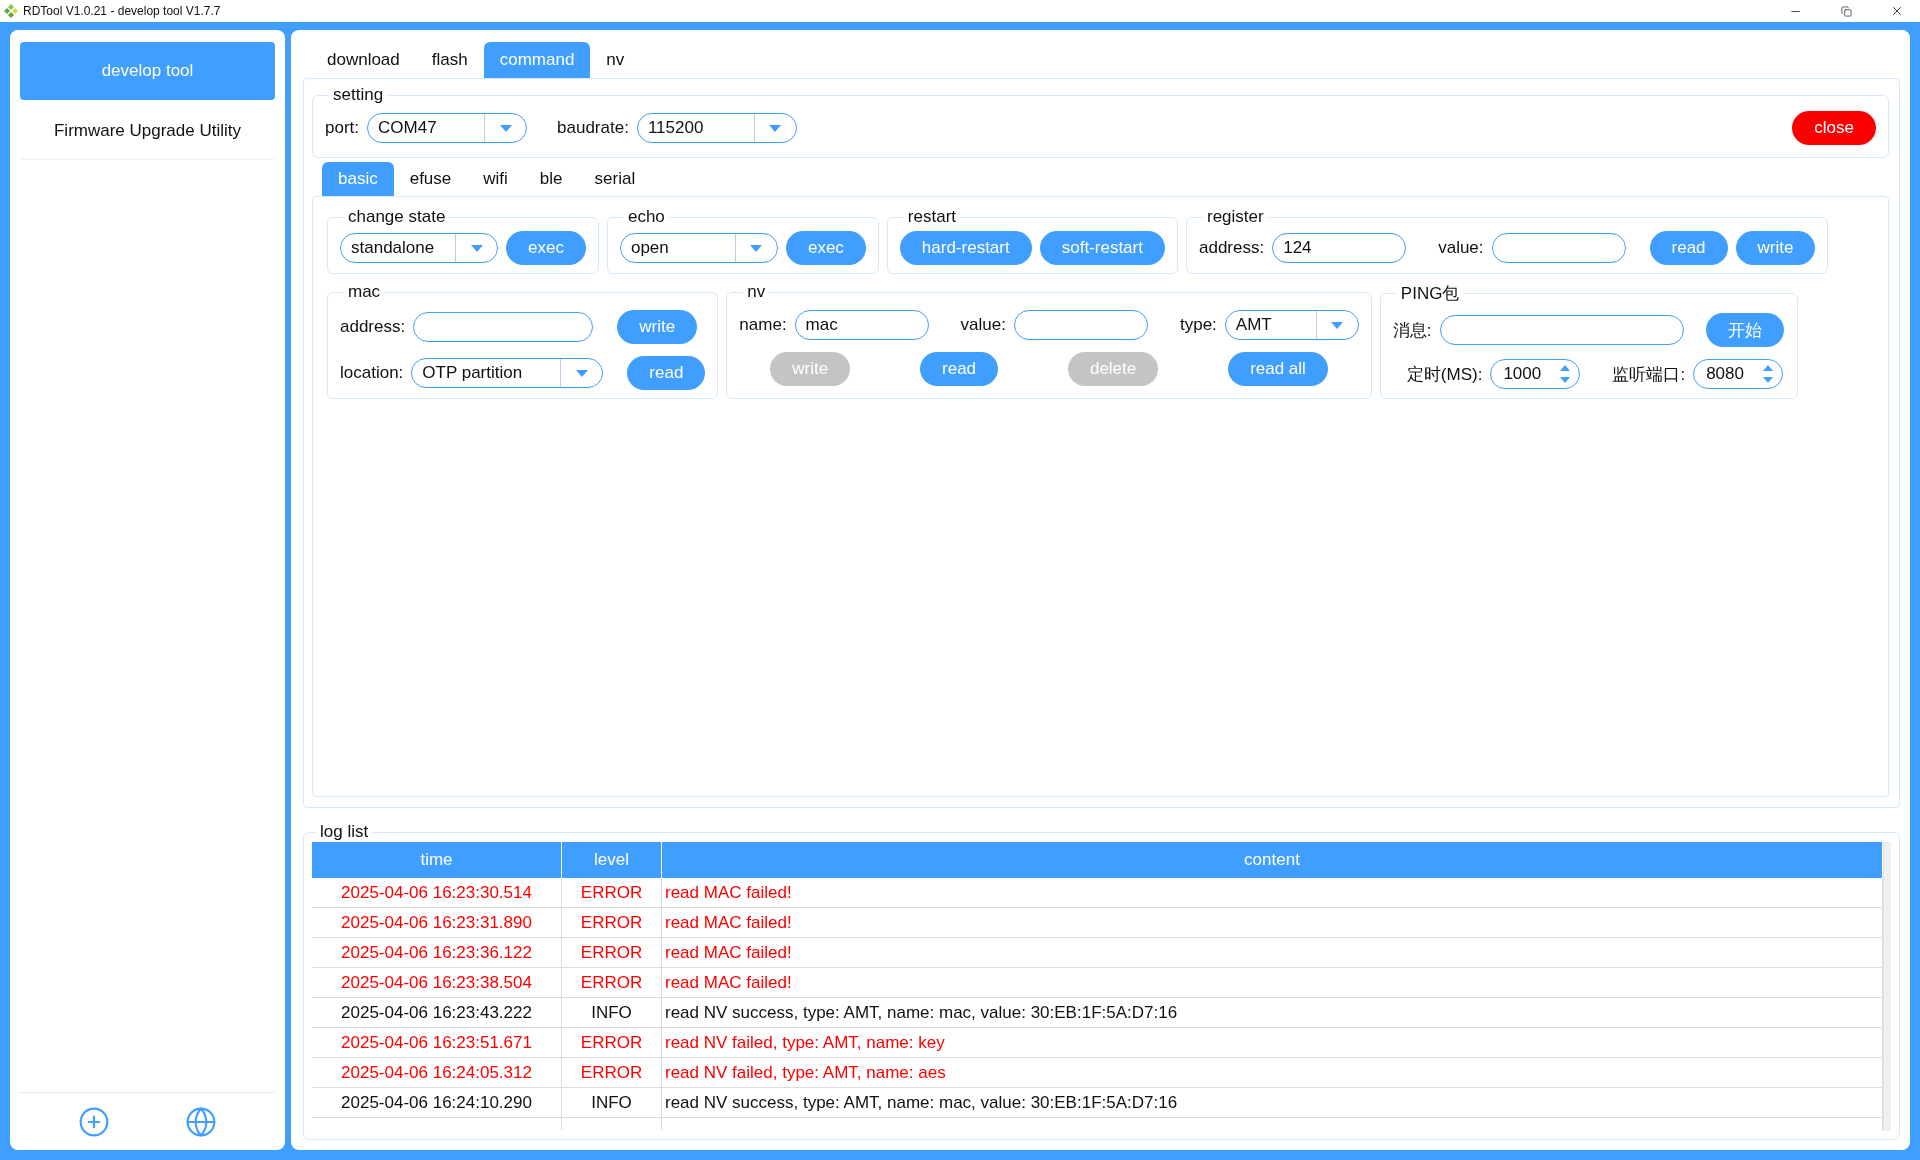 This screenshot has height=1160, width=1920. I want to click on field-label: name:, so click(763, 325).